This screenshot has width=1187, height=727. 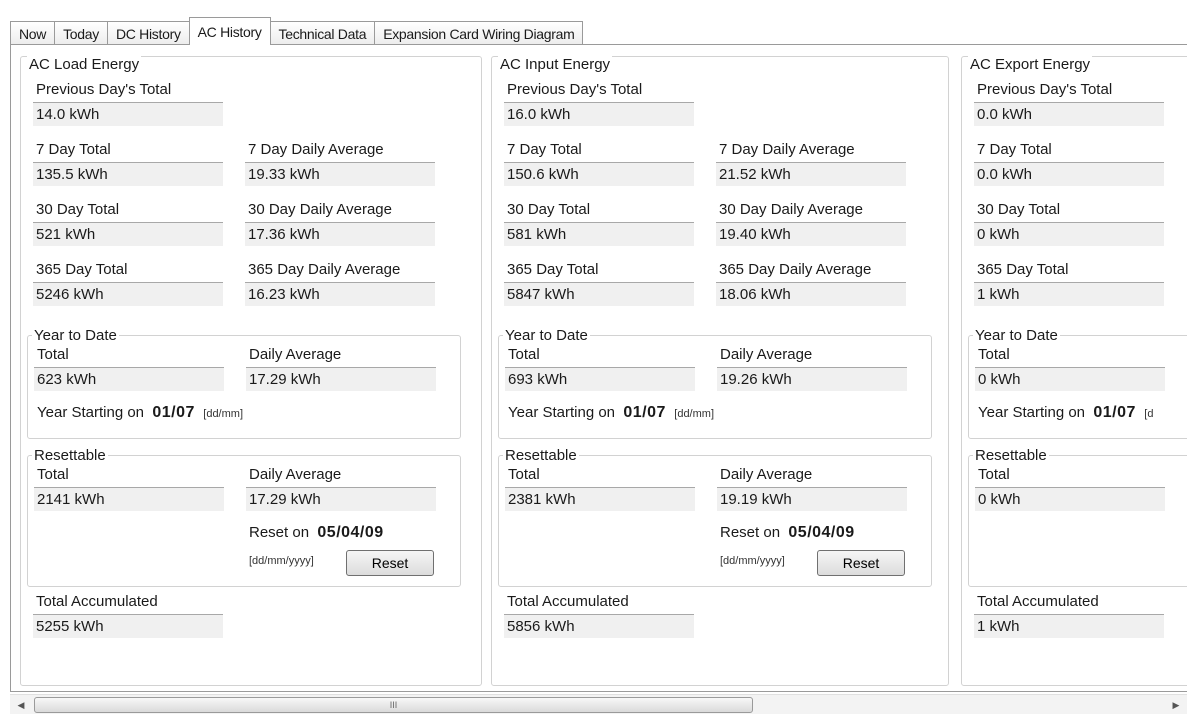 I want to click on ytd-total-value: 693 kWh, so click(x=600, y=379).